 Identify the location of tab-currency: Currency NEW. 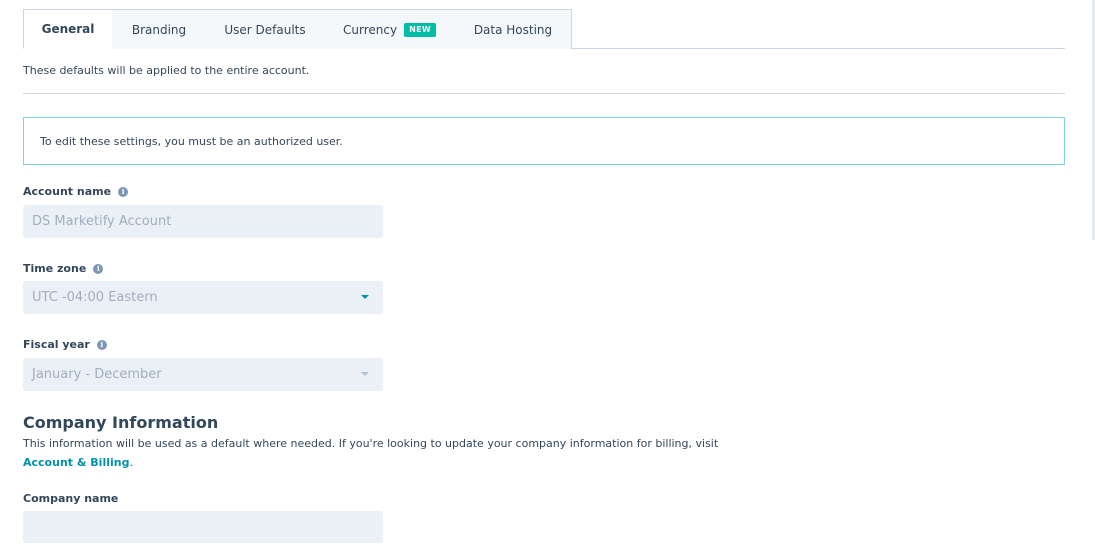
(390, 29).